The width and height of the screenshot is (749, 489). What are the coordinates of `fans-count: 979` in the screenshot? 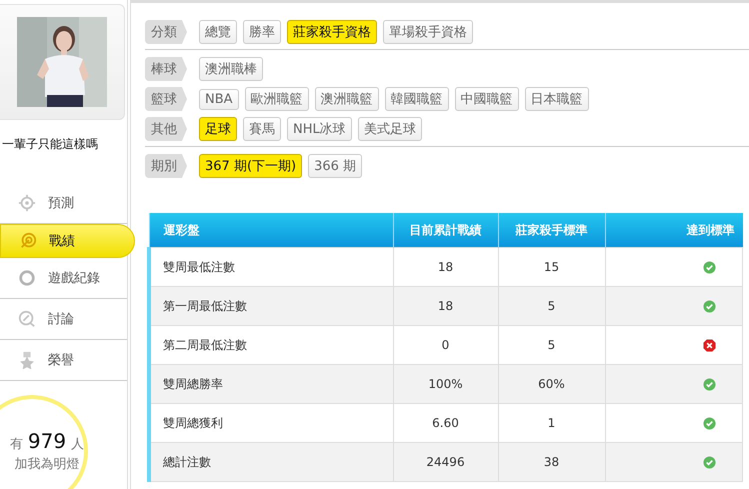 It's located at (47, 441).